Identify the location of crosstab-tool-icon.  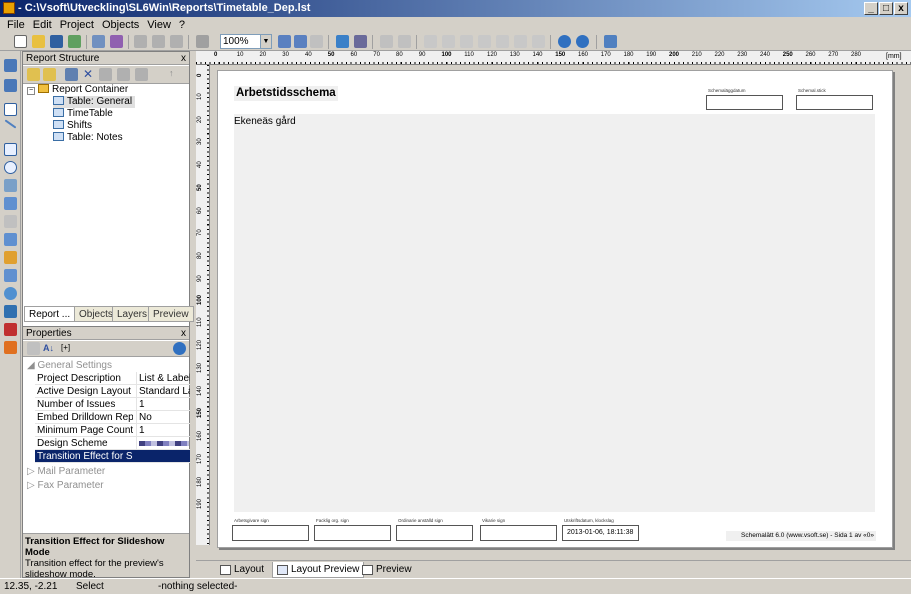
(10, 275).